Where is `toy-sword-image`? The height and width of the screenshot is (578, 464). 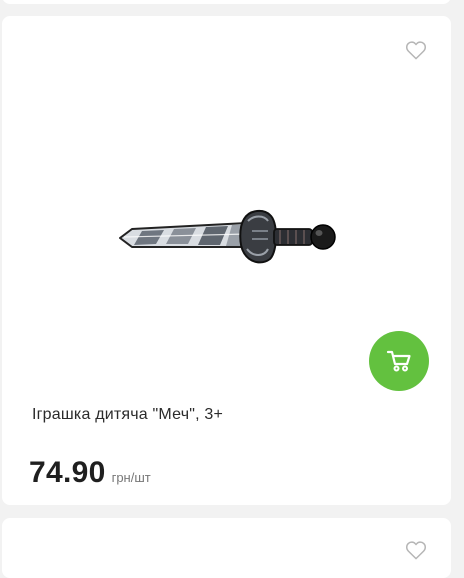
toy-sword-image is located at coordinates (227, 236).